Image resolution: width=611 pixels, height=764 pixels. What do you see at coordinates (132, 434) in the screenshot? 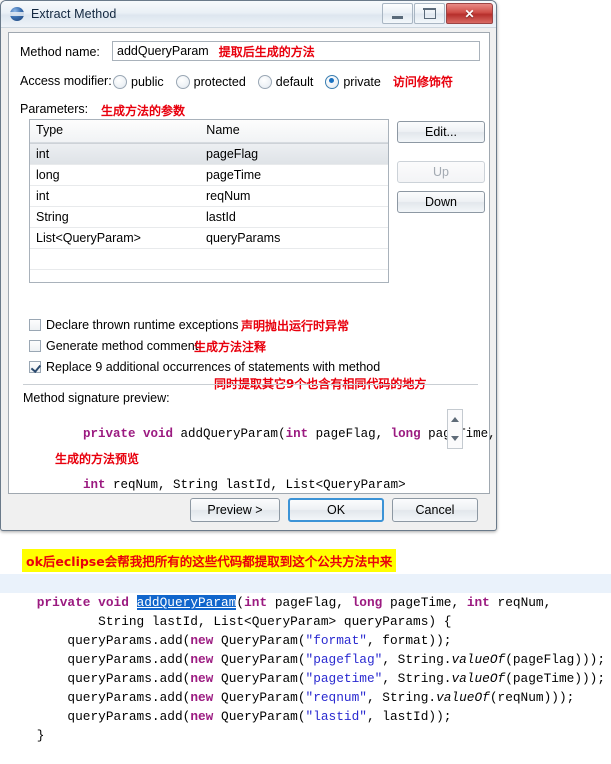
I see `code-keyword: private void` at bounding box center [132, 434].